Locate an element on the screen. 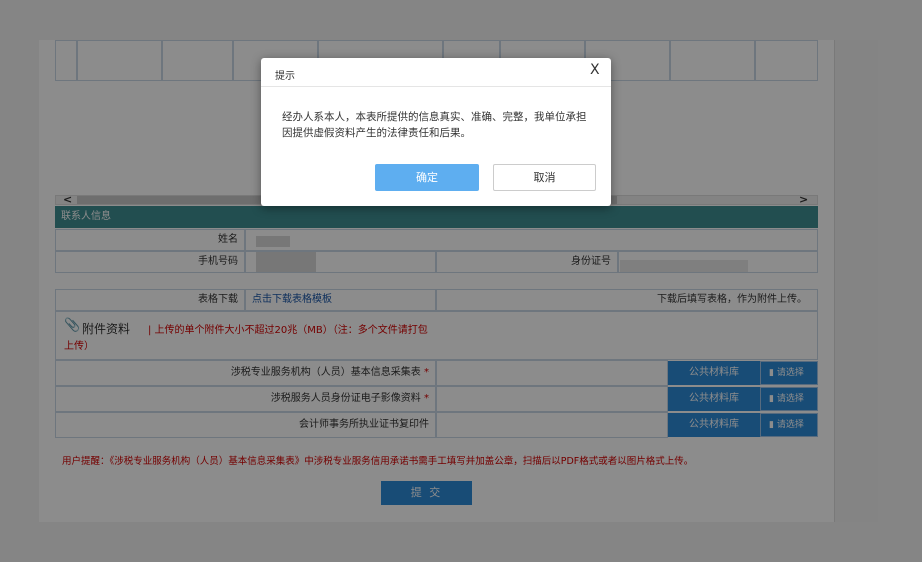  close-icon: X is located at coordinates (595, 70).